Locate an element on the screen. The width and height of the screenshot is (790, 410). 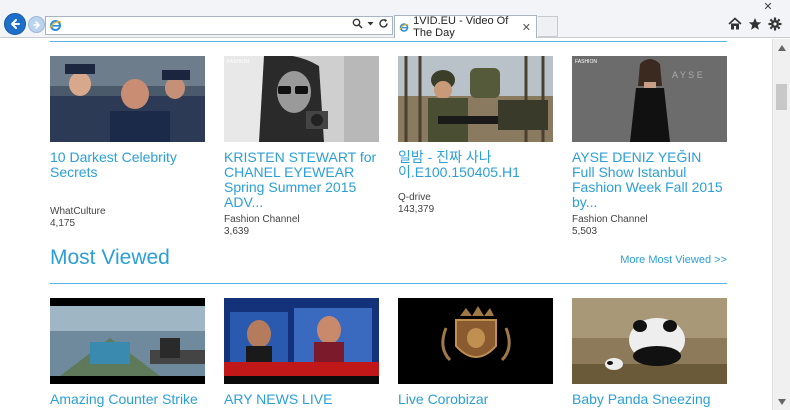
triangle-down-icon is located at coordinates (781, 401).